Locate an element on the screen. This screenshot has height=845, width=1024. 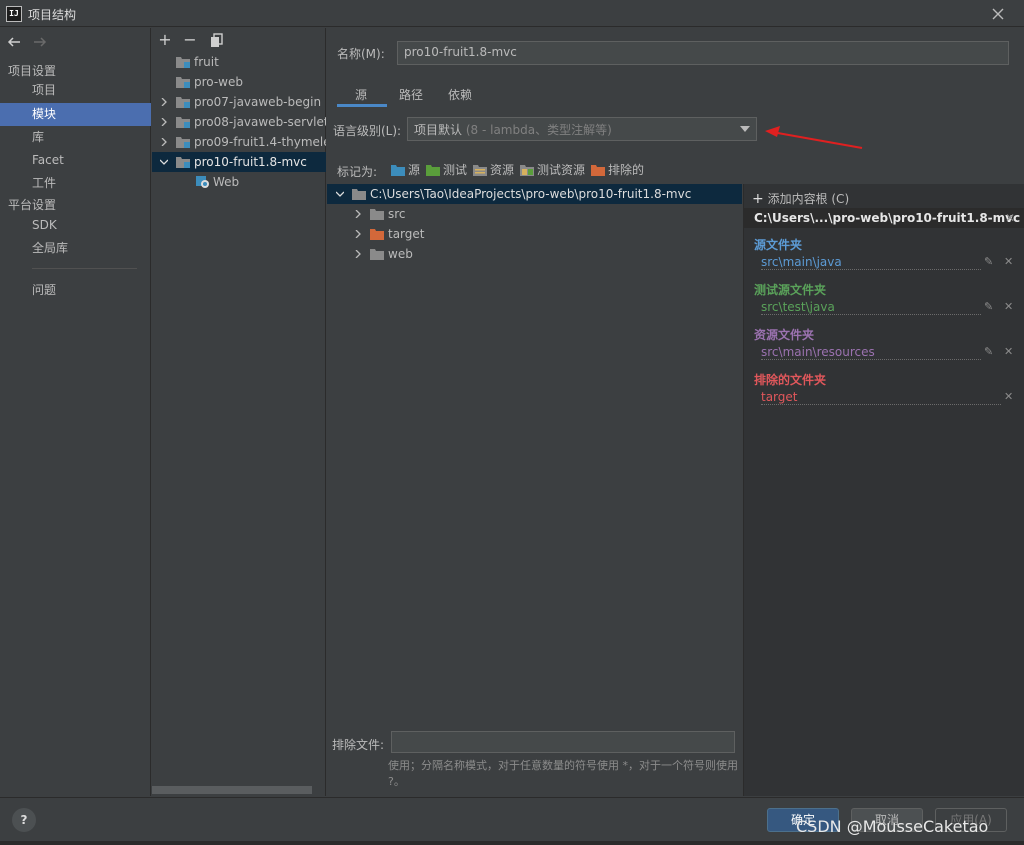
module-name-input: pro10-fruit1.8-mvc is located at coordinates (703, 53).